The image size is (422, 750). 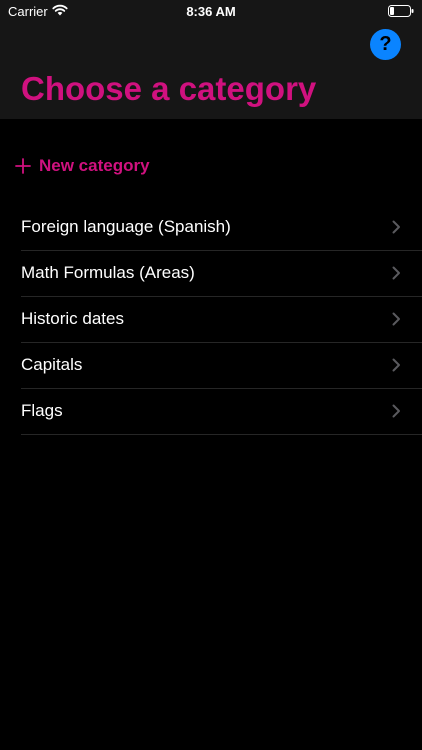 What do you see at coordinates (221, 412) in the screenshot?
I see `category-row-flags: Flags` at bounding box center [221, 412].